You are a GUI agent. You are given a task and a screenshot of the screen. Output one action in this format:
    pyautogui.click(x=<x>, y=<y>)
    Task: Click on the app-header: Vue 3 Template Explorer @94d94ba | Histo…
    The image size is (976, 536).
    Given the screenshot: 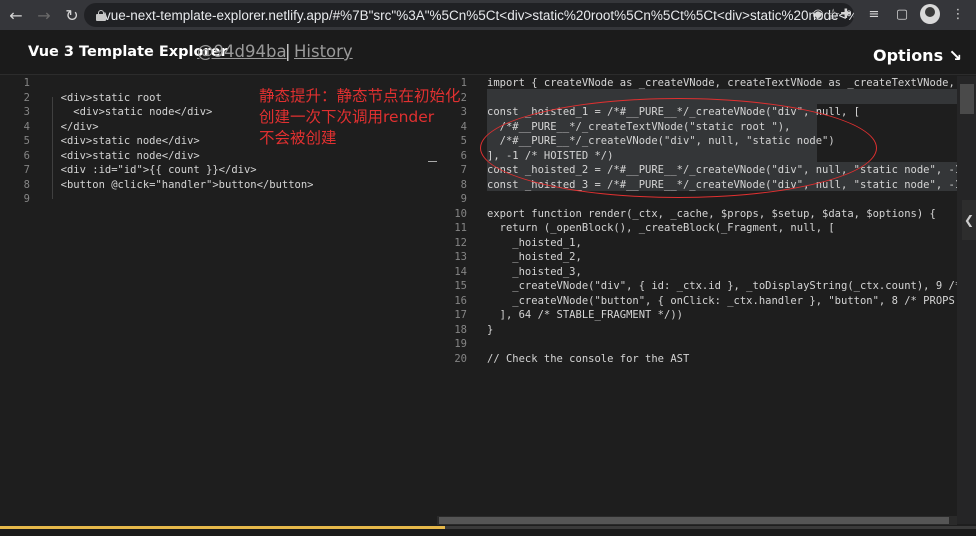 What is the action you would take?
    pyautogui.click(x=488, y=52)
    